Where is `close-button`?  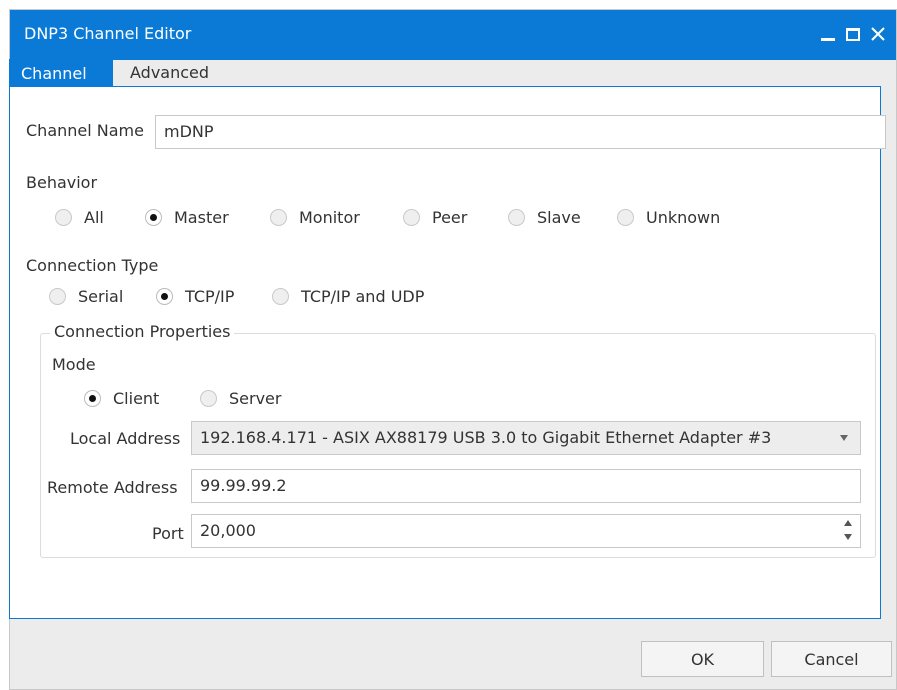
close-button is located at coordinates (878, 34).